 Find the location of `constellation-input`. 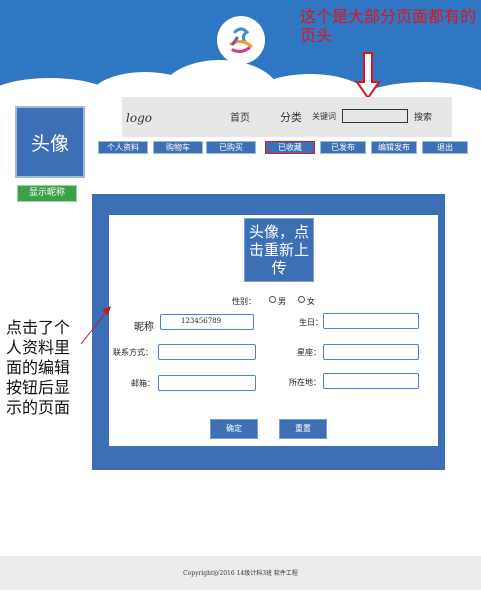

constellation-input is located at coordinates (371, 352).